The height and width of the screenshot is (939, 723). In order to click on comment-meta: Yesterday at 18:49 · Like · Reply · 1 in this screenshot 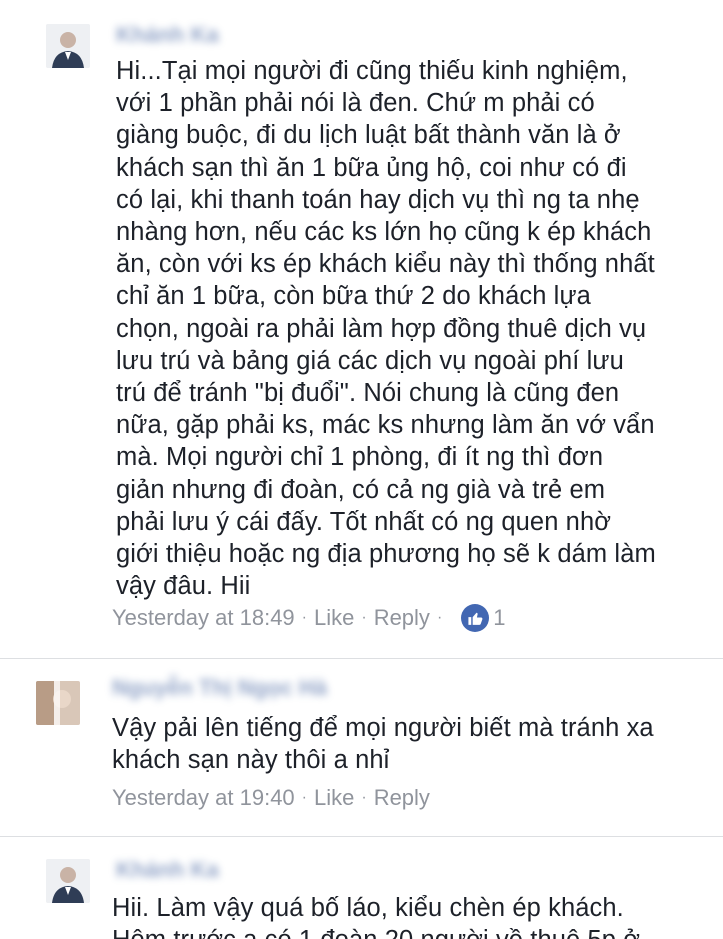, I will do `click(309, 618)`.